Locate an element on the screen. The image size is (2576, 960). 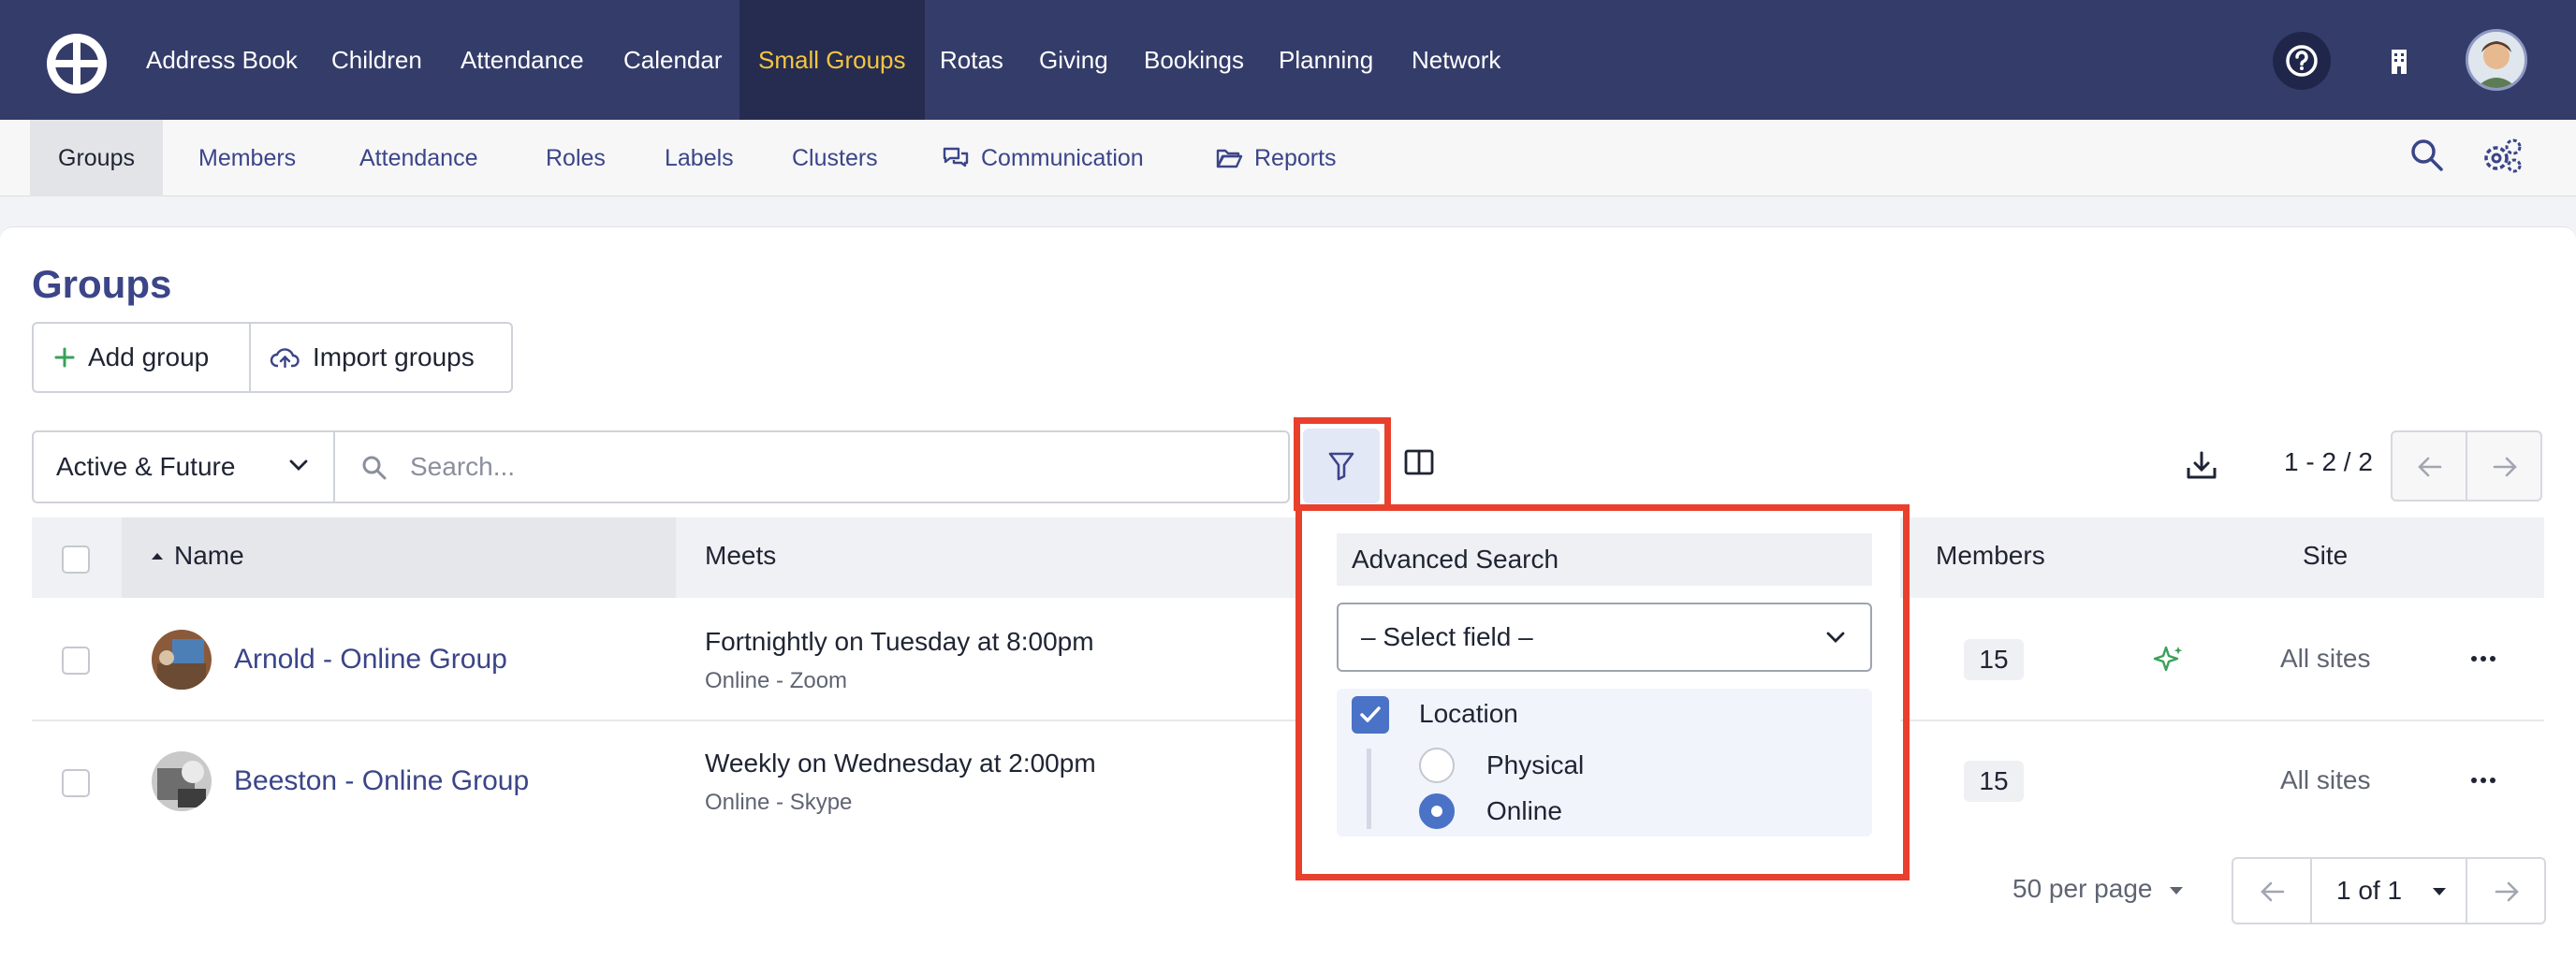
meets-location: Online - Zoom is located at coordinates (776, 680).